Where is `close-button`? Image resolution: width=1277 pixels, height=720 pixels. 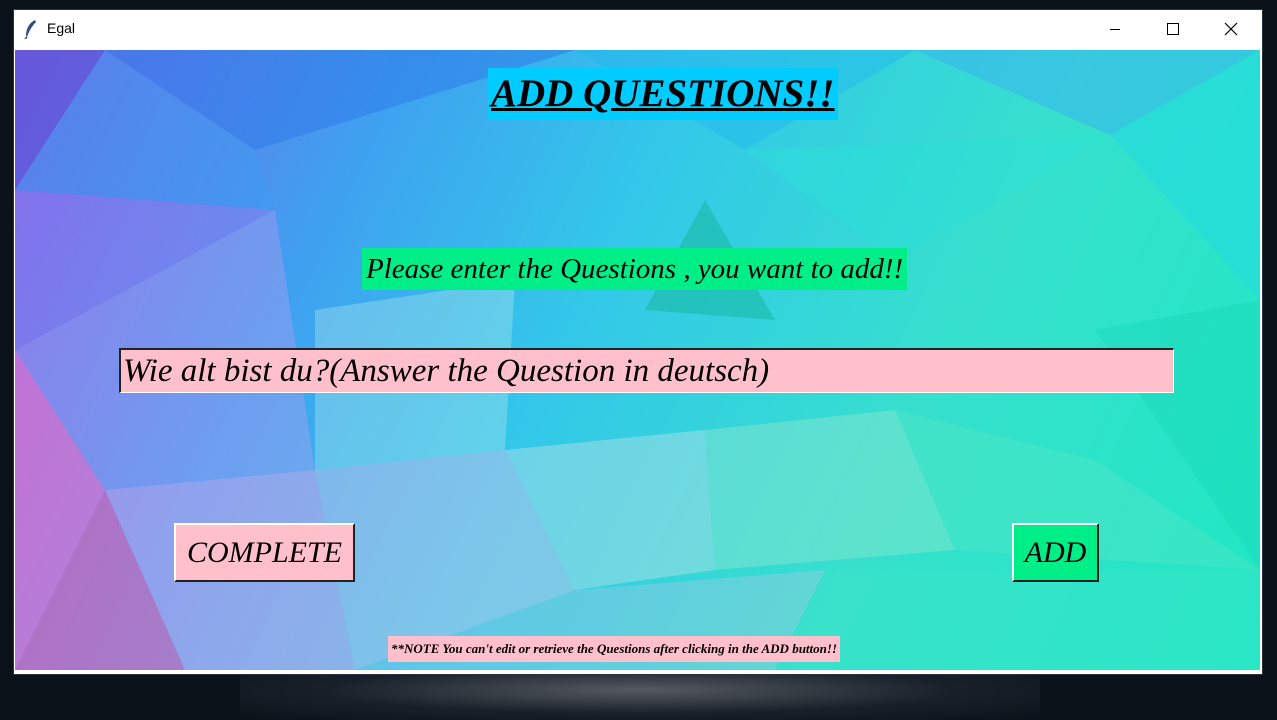 close-button is located at coordinates (1231, 29).